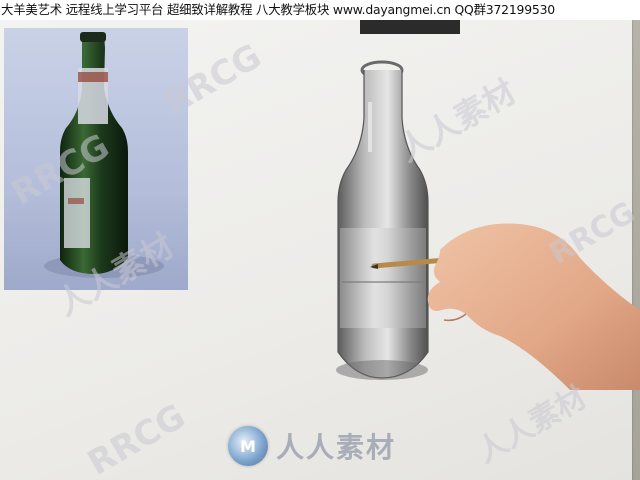 Image resolution: width=640 pixels, height=480 pixels. What do you see at coordinates (410, 27) in the screenshot?
I see `board-clip` at bounding box center [410, 27].